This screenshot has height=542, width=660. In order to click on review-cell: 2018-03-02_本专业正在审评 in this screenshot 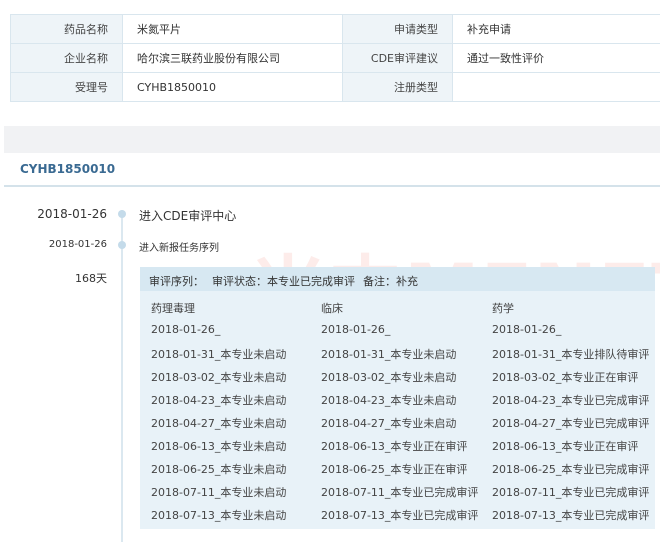, I will do `click(565, 377)`.